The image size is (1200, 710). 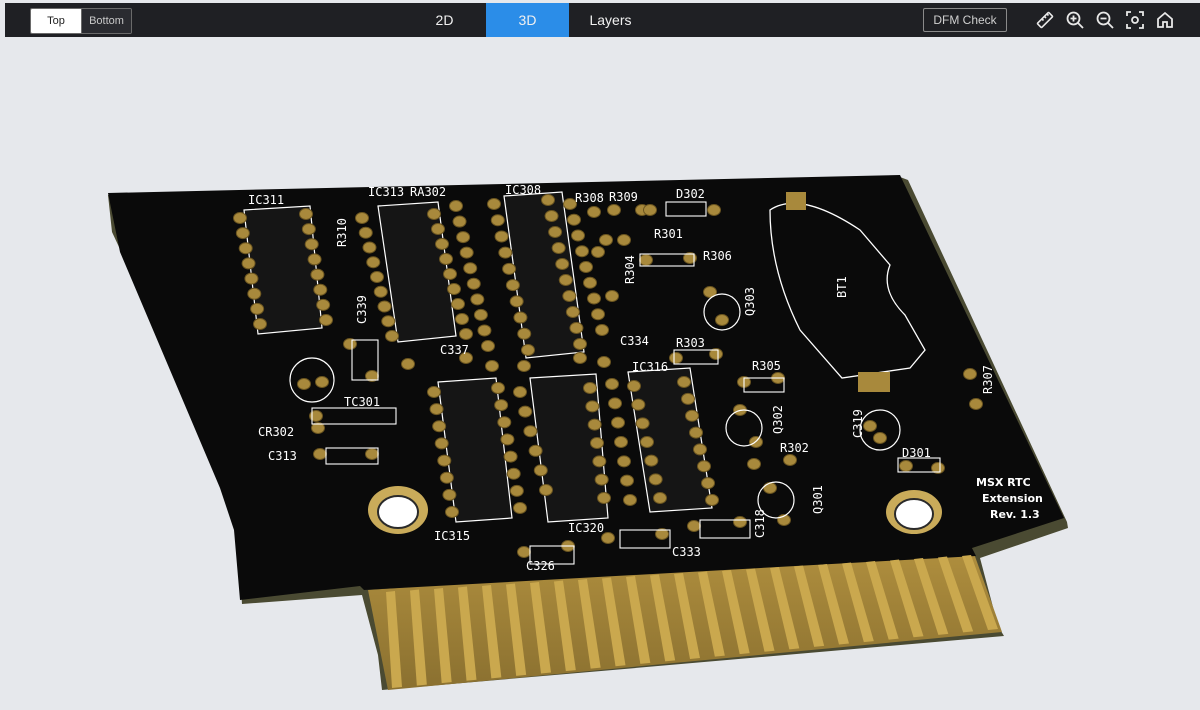 What do you see at coordinates (1135, 20) in the screenshot?
I see `fit-view-button` at bounding box center [1135, 20].